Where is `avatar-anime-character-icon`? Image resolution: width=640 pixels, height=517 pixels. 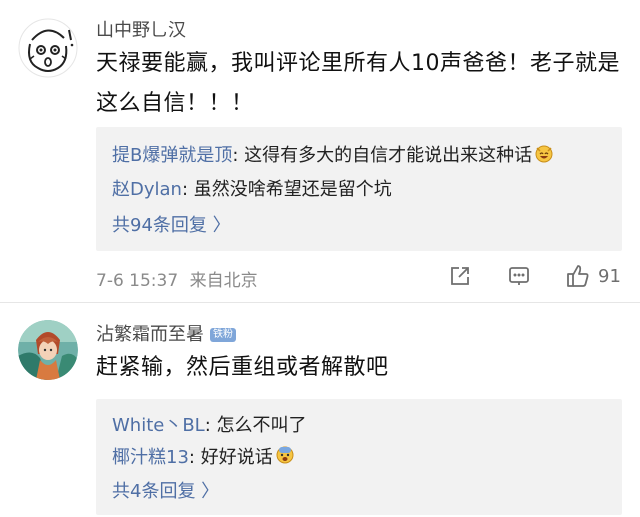
avatar-anime-character-icon is located at coordinates (48, 350).